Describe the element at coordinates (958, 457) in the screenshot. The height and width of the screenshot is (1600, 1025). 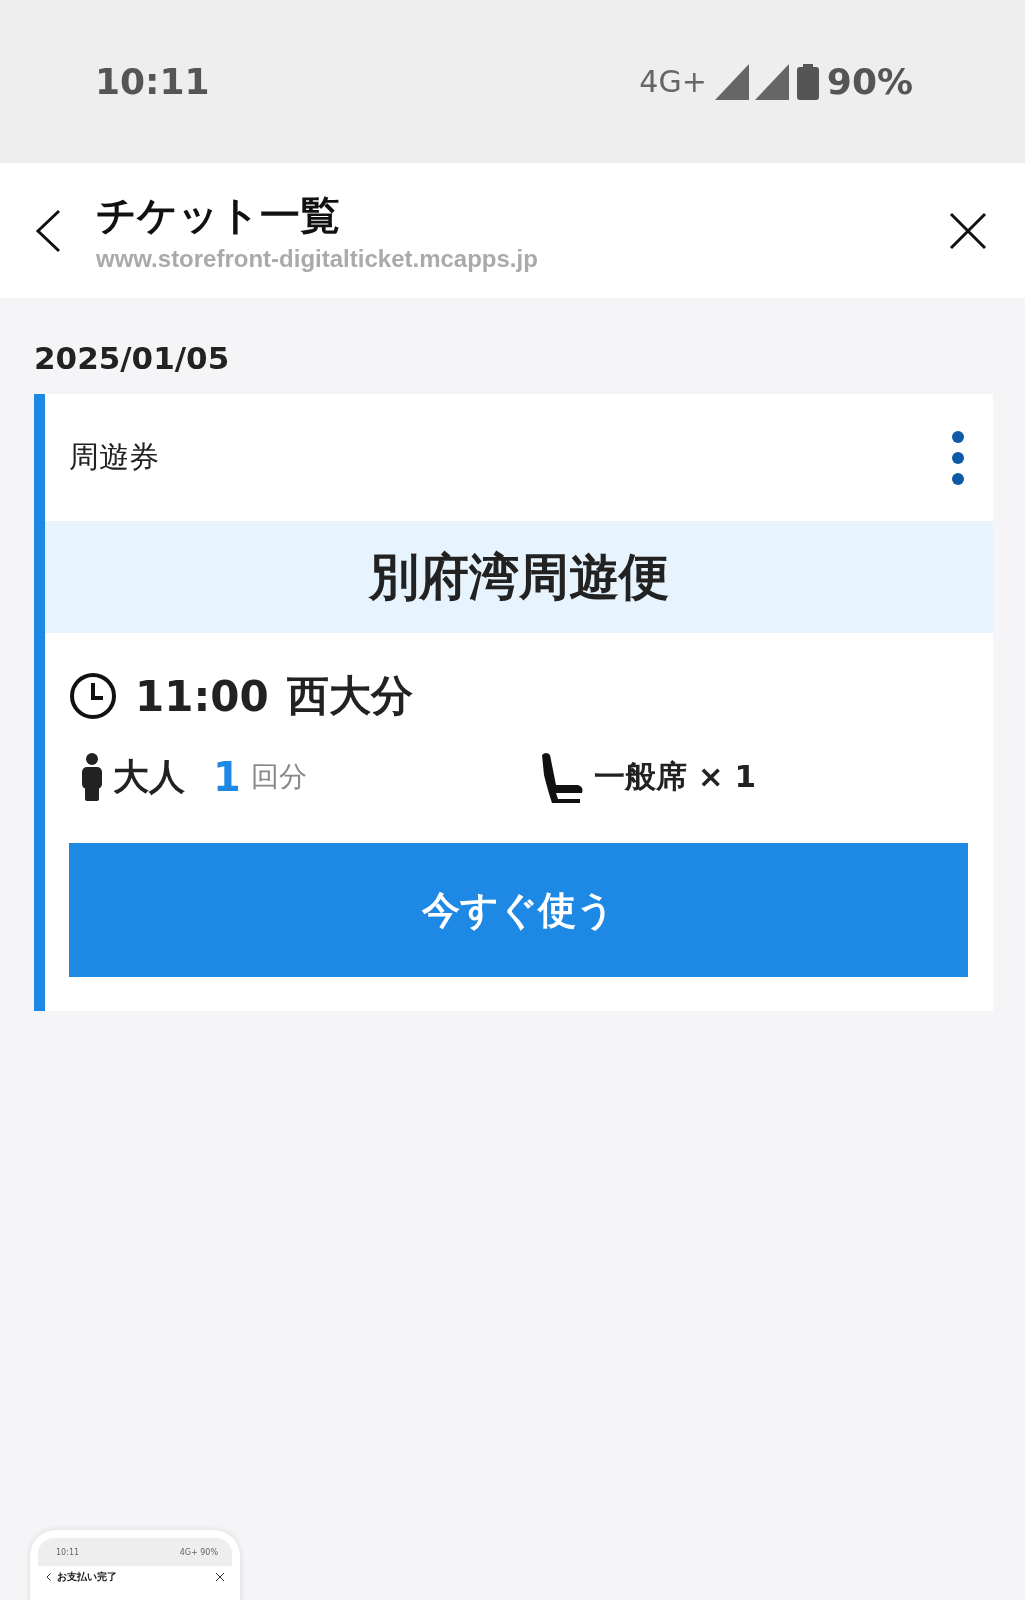
I see `more-options-button` at that location.